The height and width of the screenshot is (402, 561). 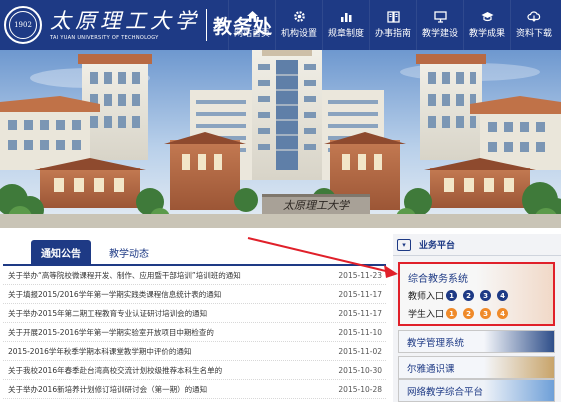 I want to click on home-icon, so click(x=252, y=18).